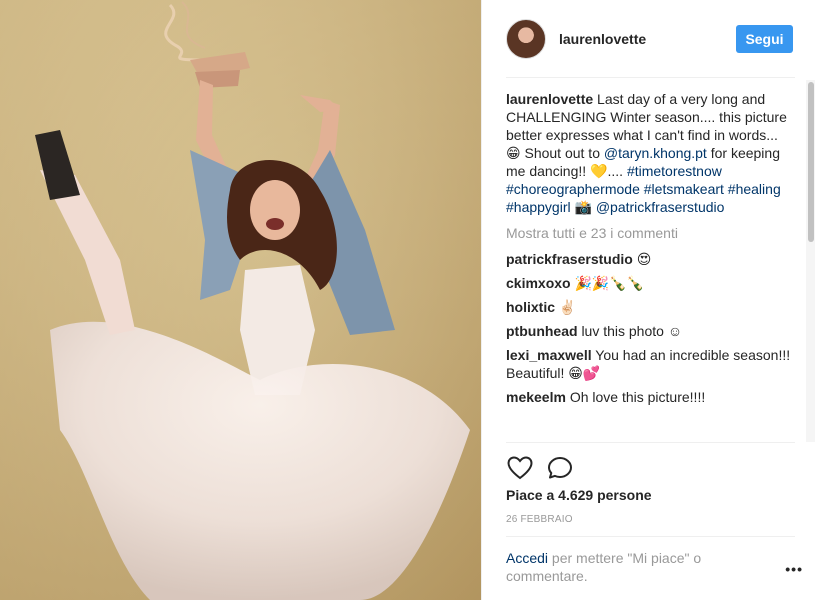 This screenshot has height=600, width=818. I want to click on comment-username: lexi_maxwell, so click(549, 355).